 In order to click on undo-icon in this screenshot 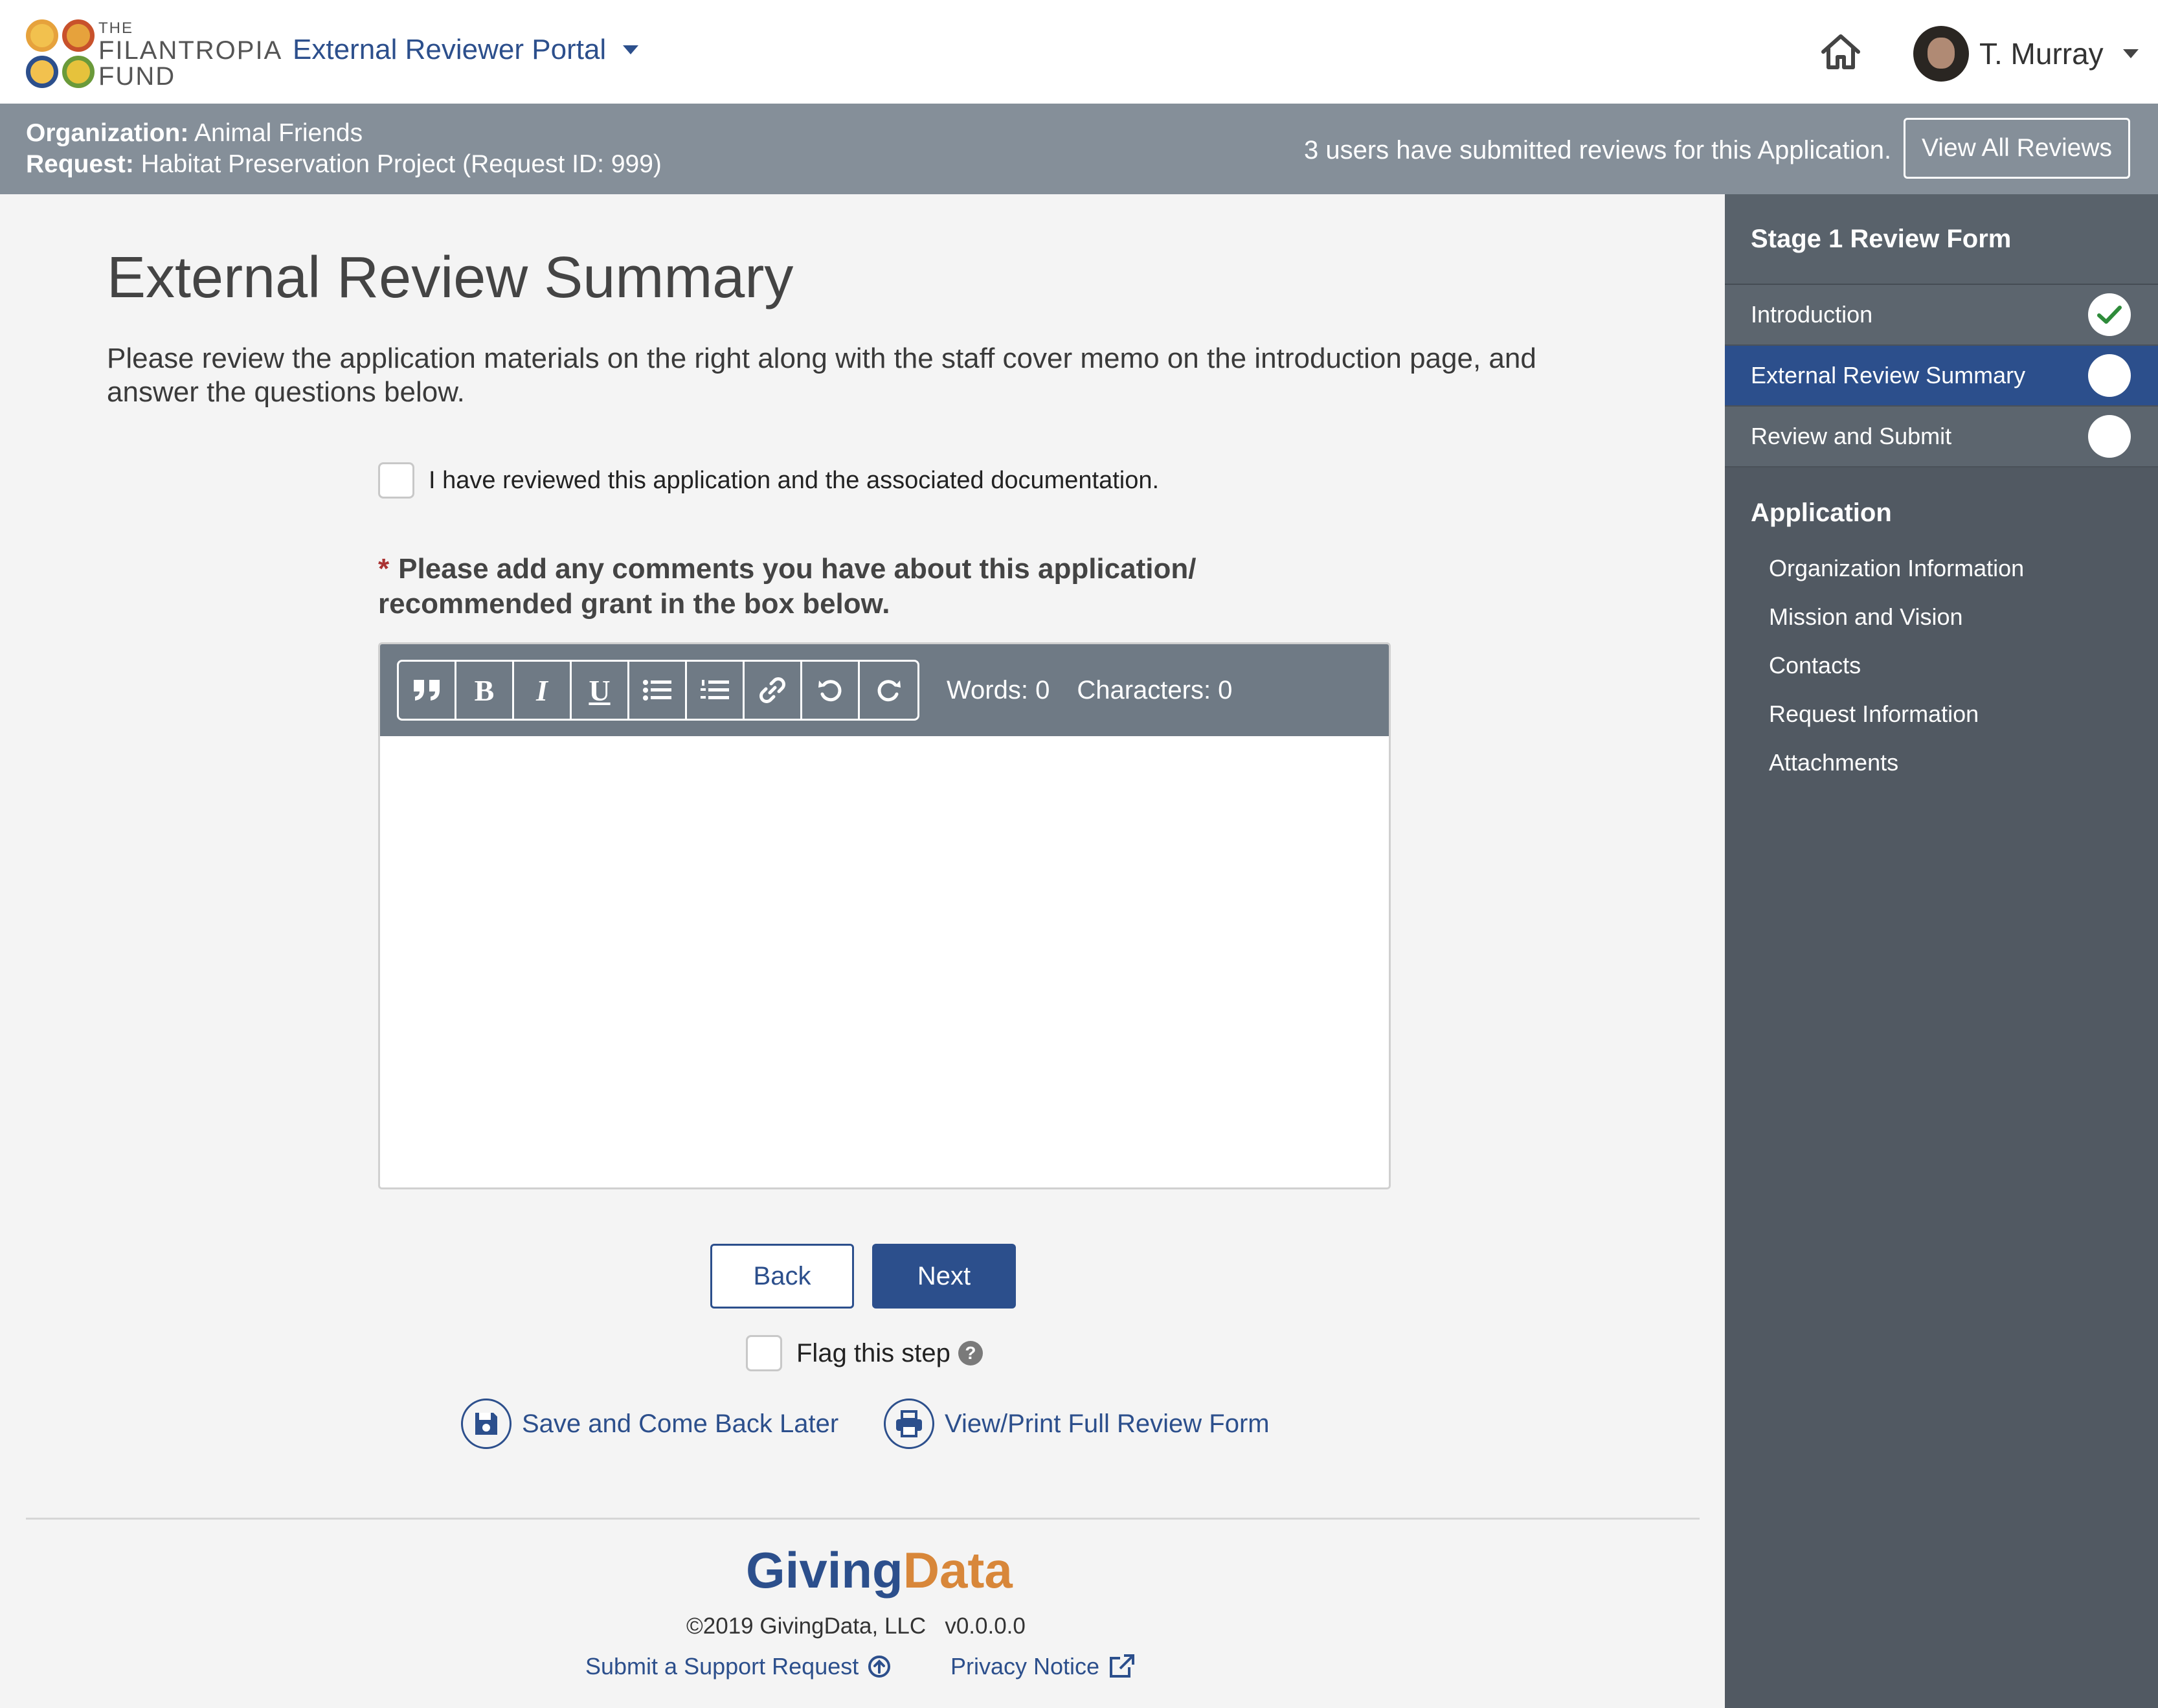, I will do `click(830, 691)`.